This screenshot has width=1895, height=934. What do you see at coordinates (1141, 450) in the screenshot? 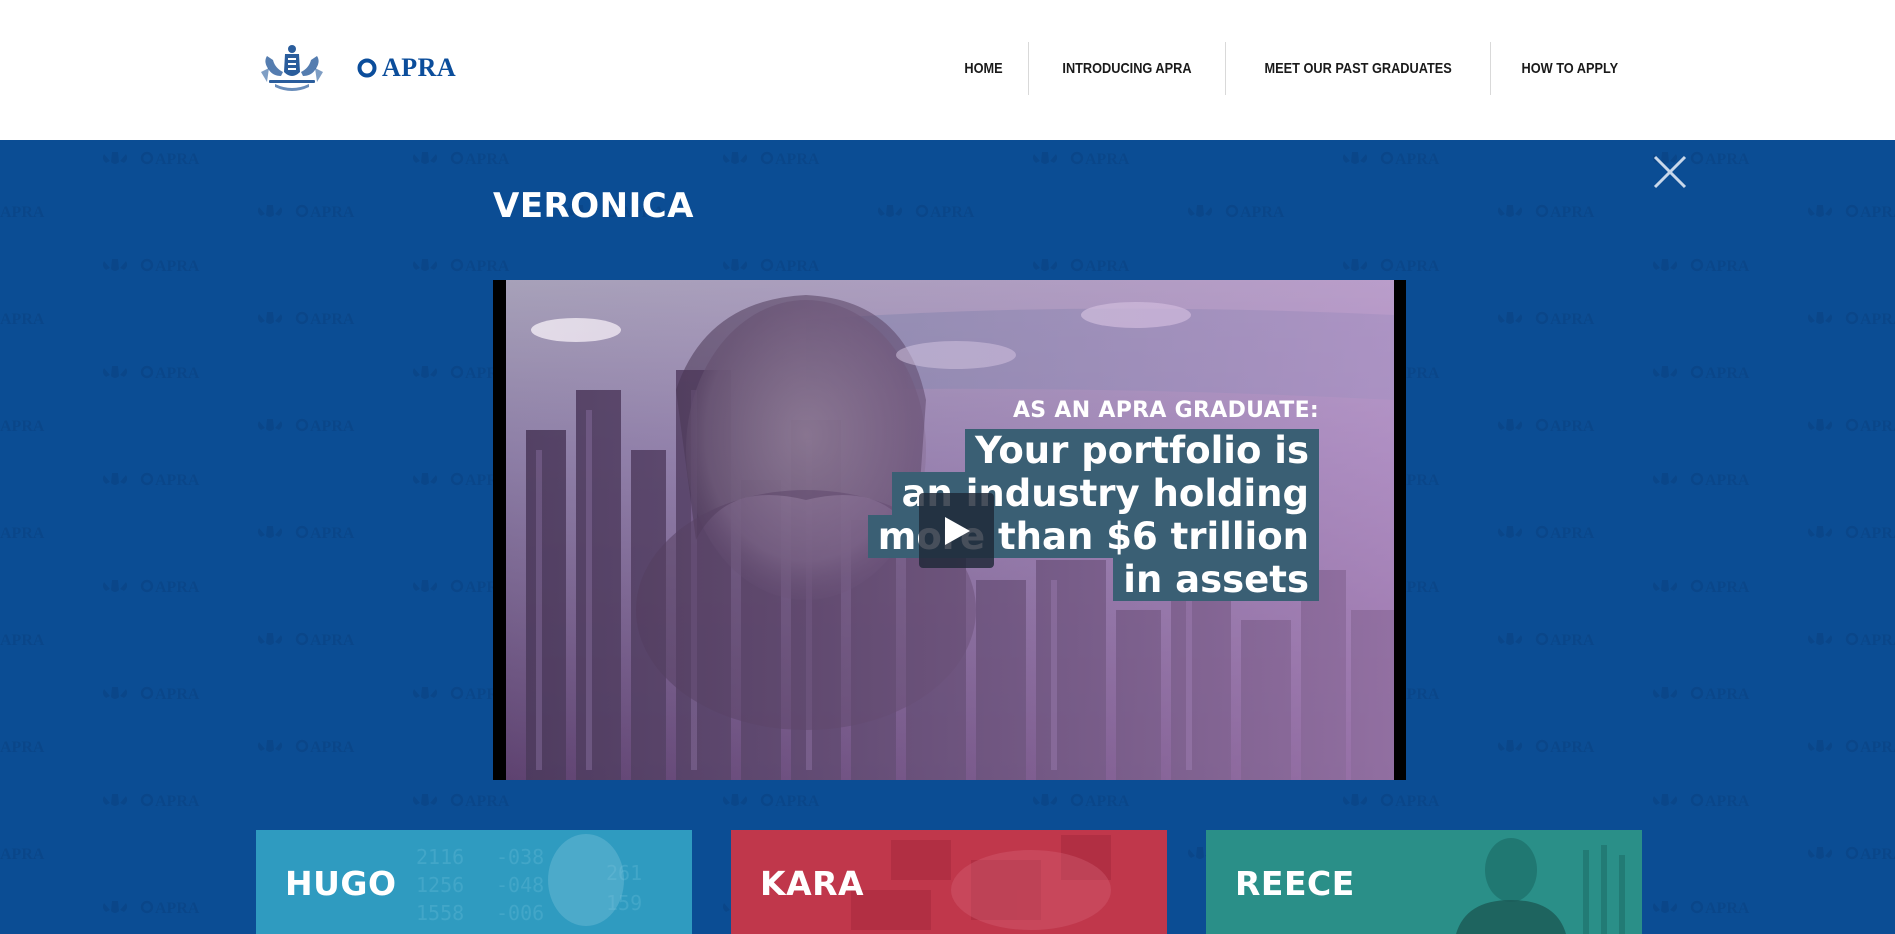
I see `caption-line: Your portfolio is` at bounding box center [1141, 450].